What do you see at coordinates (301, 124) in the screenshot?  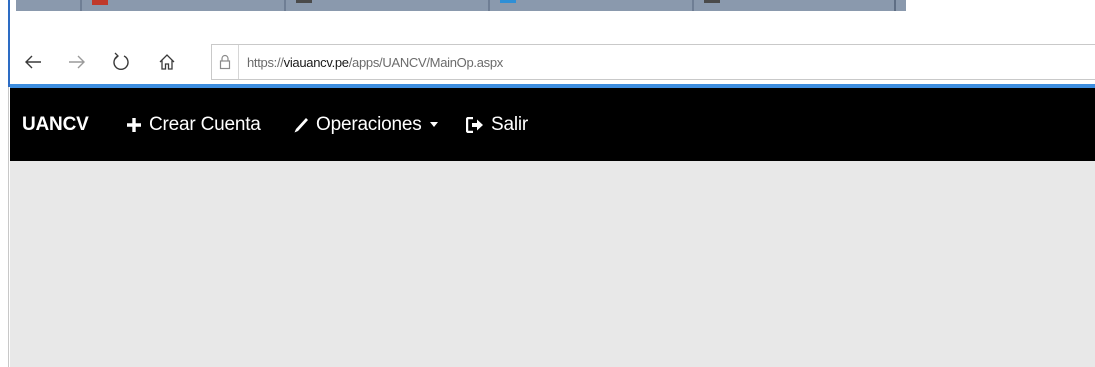 I see `pencil-icon` at bounding box center [301, 124].